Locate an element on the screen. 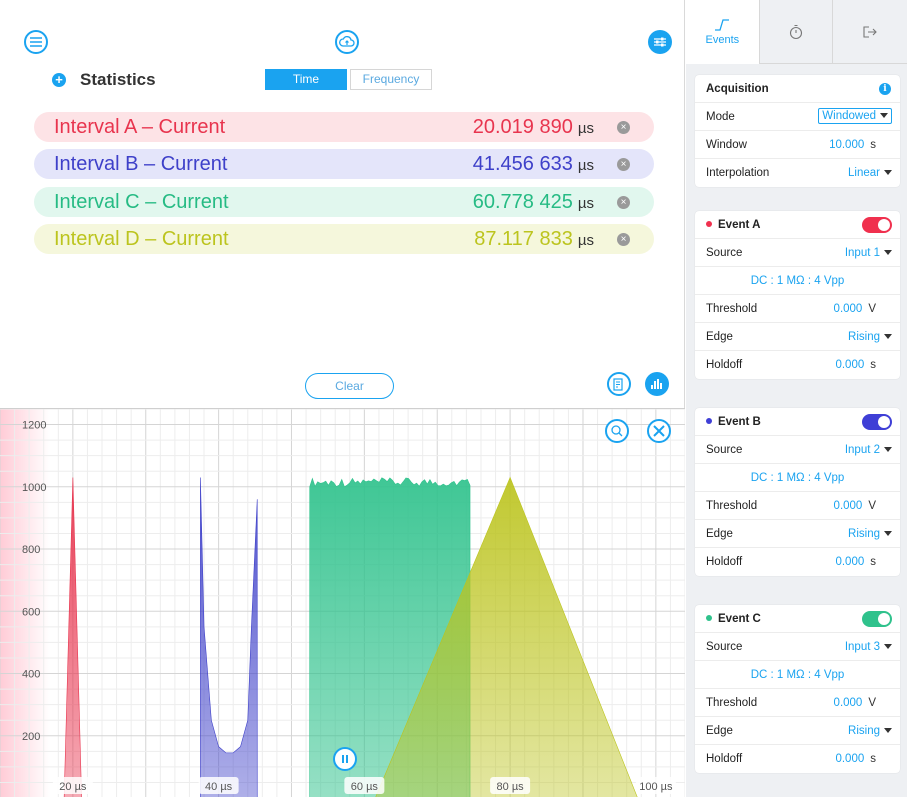  mode-row: Mode Windowed is located at coordinates (797, 117).